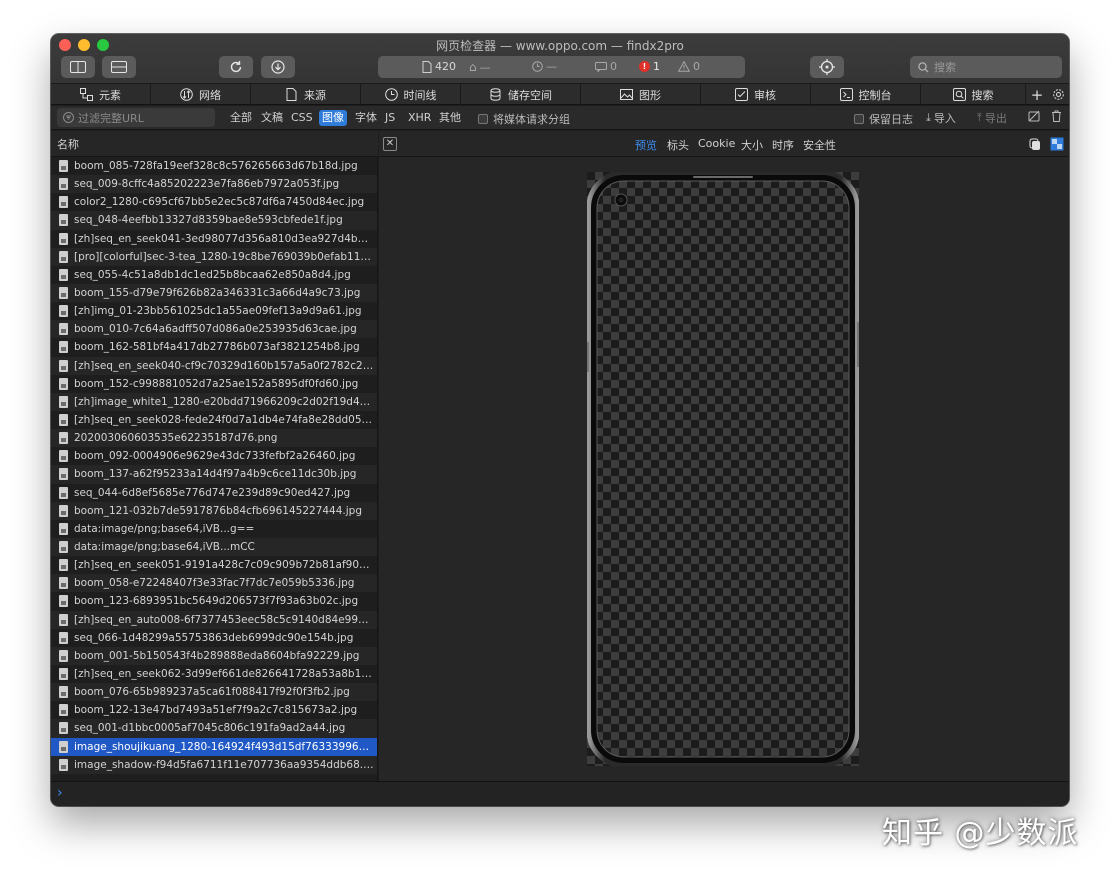 The image size is (1120, 874). What do you see at coordinates (291, 94) in the screenshot?
I see `sources-icon` at bounding box center [291, 94].